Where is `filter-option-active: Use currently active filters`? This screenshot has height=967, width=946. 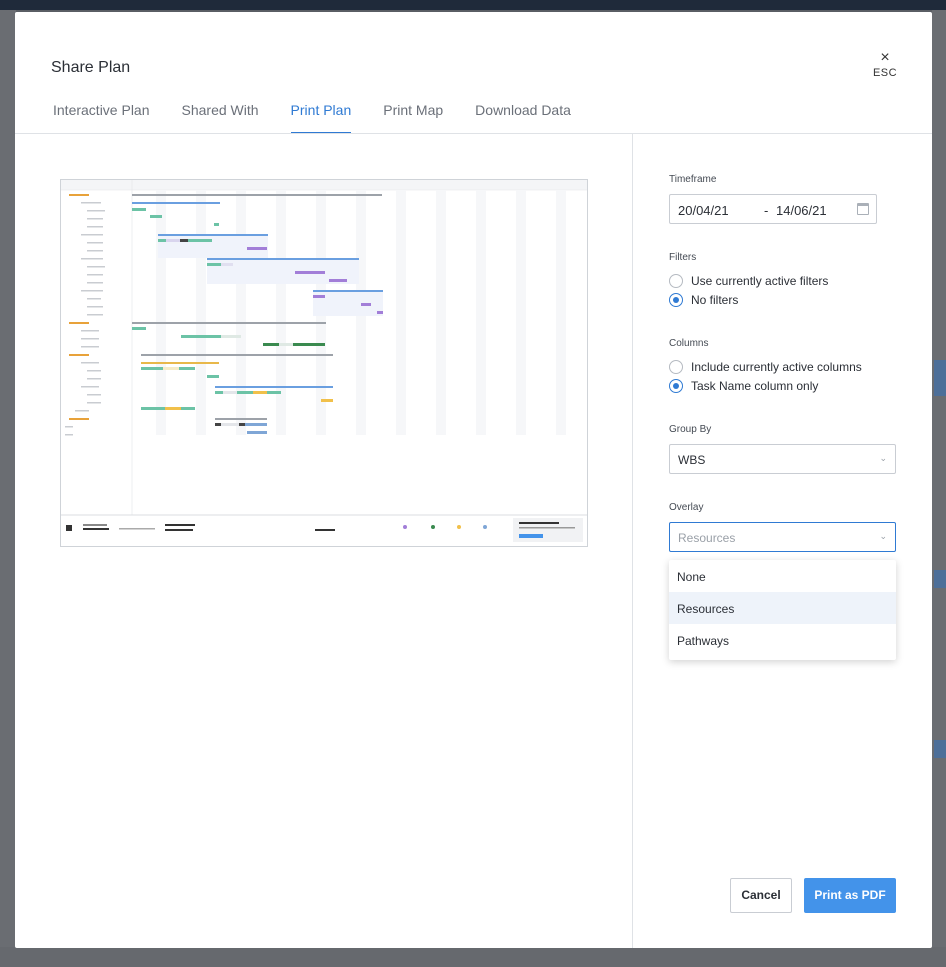
filter-option-active: Use currently active filters is located at coordinates (748, 281).